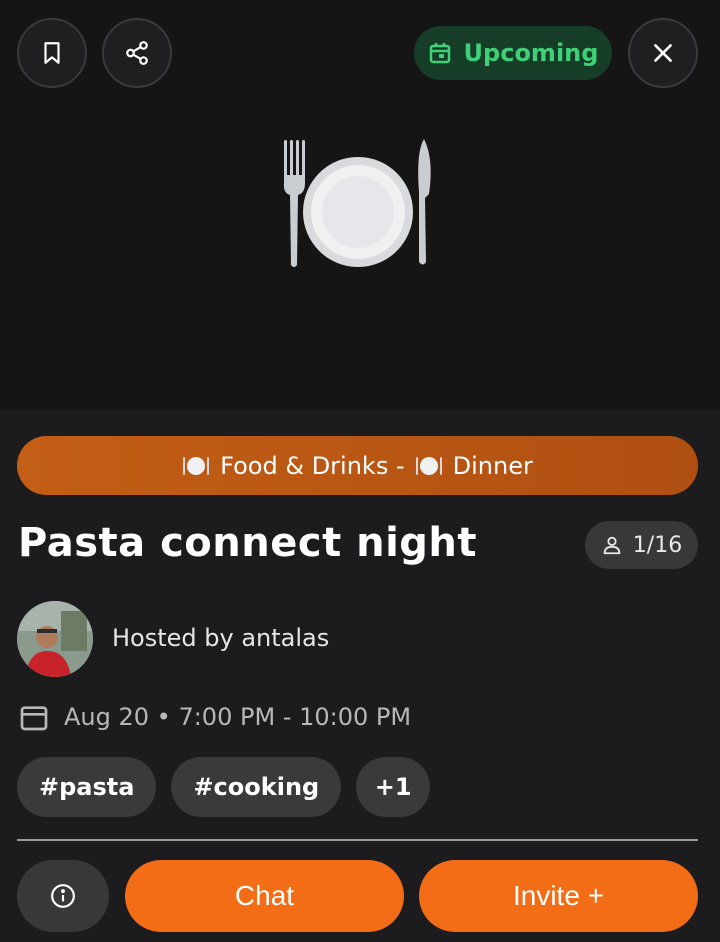  What do you see at coordinates (531, 53) in the screenshot?
I see `status-label: Upcoming` at bounding box center [531, 53].